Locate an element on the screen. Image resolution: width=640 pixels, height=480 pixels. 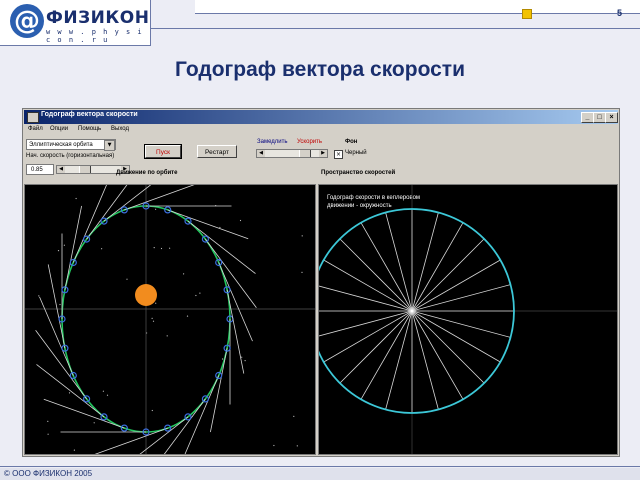
app-icon is located at coordinates (33, 117).